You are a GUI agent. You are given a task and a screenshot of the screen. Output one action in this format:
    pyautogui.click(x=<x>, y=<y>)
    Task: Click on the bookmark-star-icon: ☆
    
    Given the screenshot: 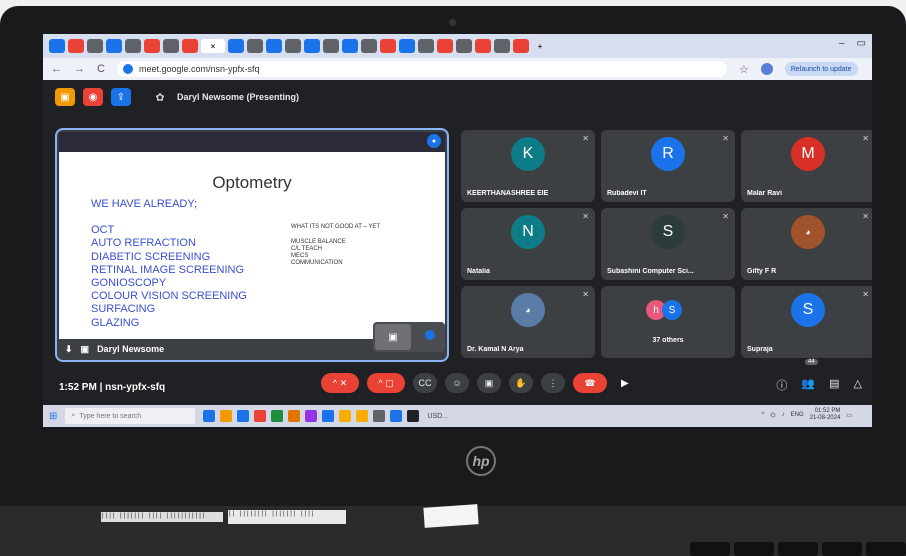 What is the action you would take?
    pyautogui.click(x=744, y=69)
    